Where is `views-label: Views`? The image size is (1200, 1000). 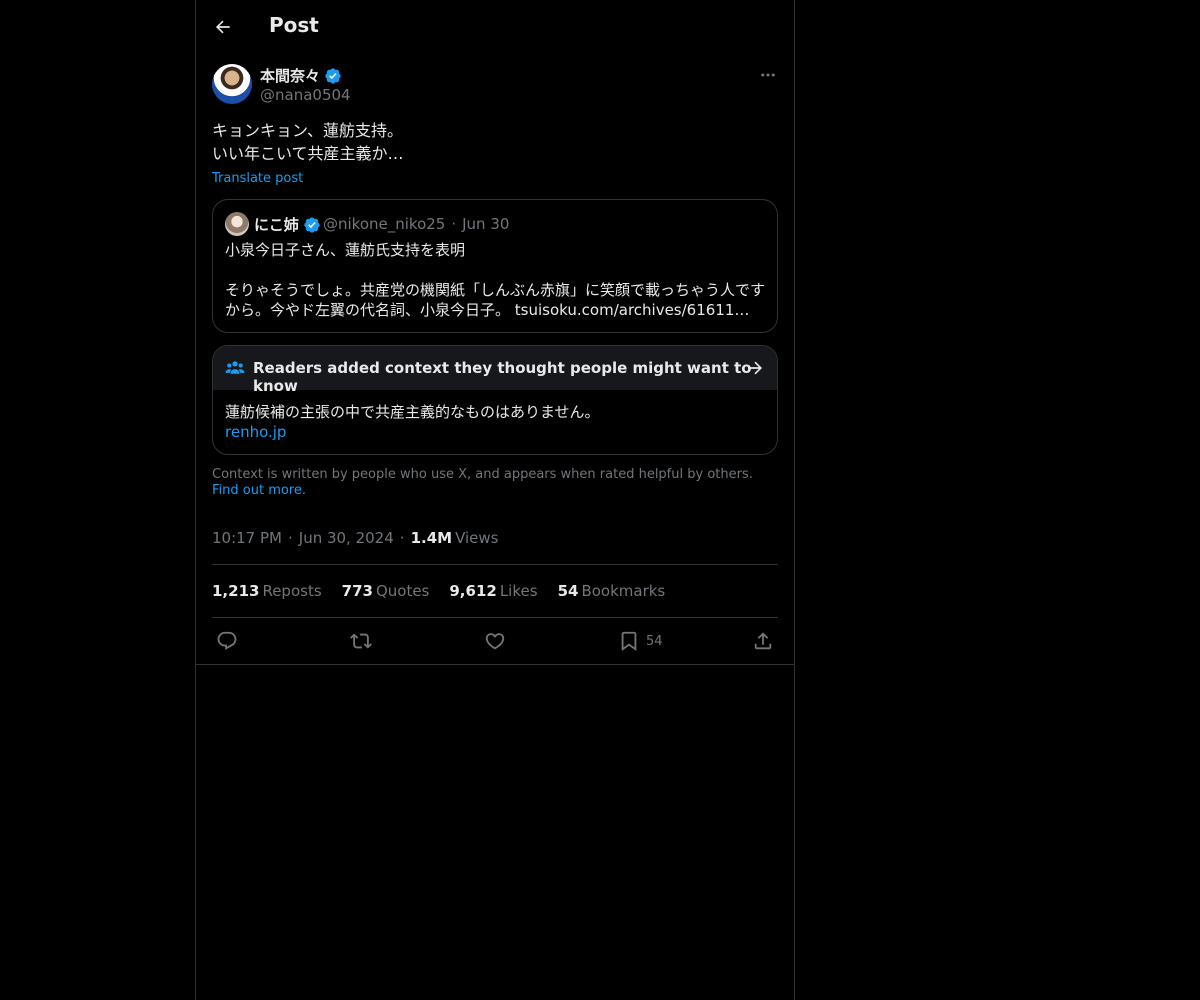 views-label: Views is located at coordinates (477, 538).